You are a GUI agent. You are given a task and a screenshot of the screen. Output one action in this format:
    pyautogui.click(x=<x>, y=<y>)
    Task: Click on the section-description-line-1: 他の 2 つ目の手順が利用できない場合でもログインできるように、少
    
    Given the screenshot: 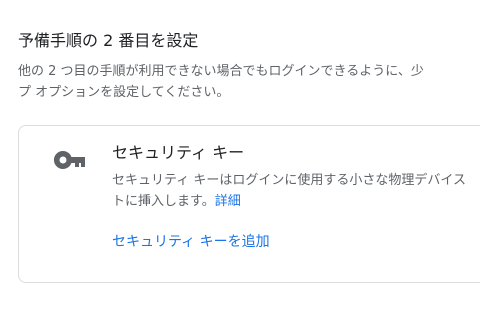 What is the action you would take?
    pyautogui.click(x=221, y=71)
    